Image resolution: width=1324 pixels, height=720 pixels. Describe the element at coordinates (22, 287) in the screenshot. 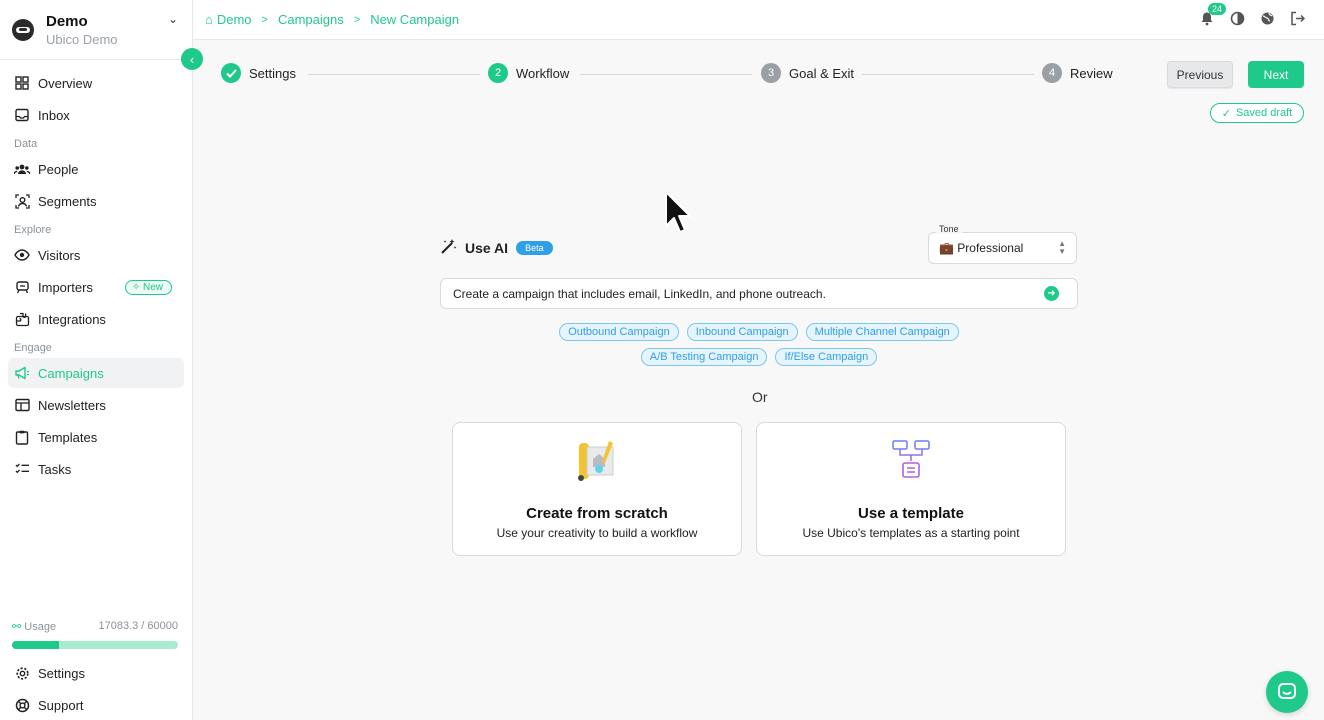

I see `importers-icon` at that location.